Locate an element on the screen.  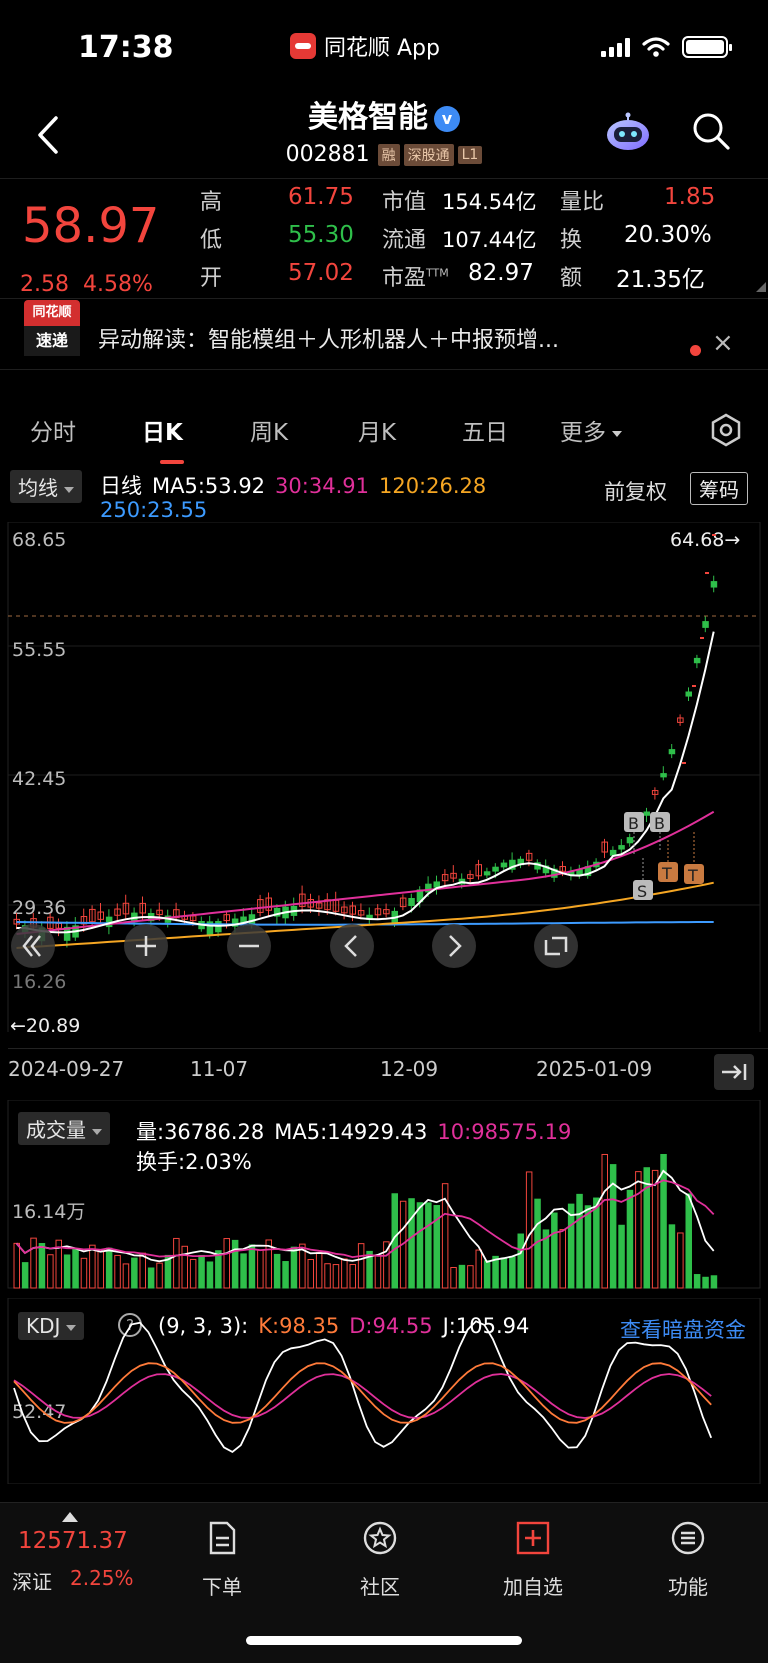
tab-monthly-k: 月K is located at coordinates (377, 430).